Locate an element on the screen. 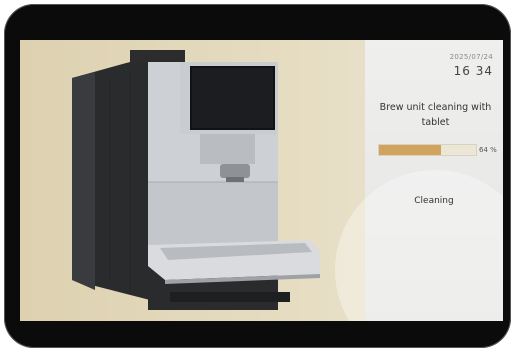 This screenshot has height=354, width=517. status-text: Cleaning is located at coordinates (434, 201).